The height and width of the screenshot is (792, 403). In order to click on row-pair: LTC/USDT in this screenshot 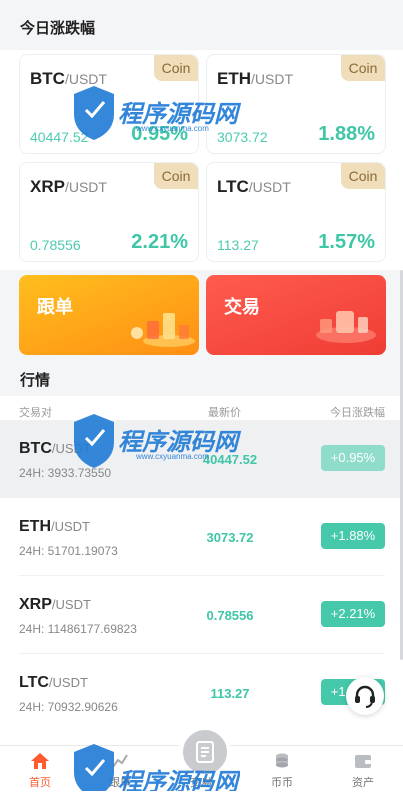, I will do `click(53, 682)`.